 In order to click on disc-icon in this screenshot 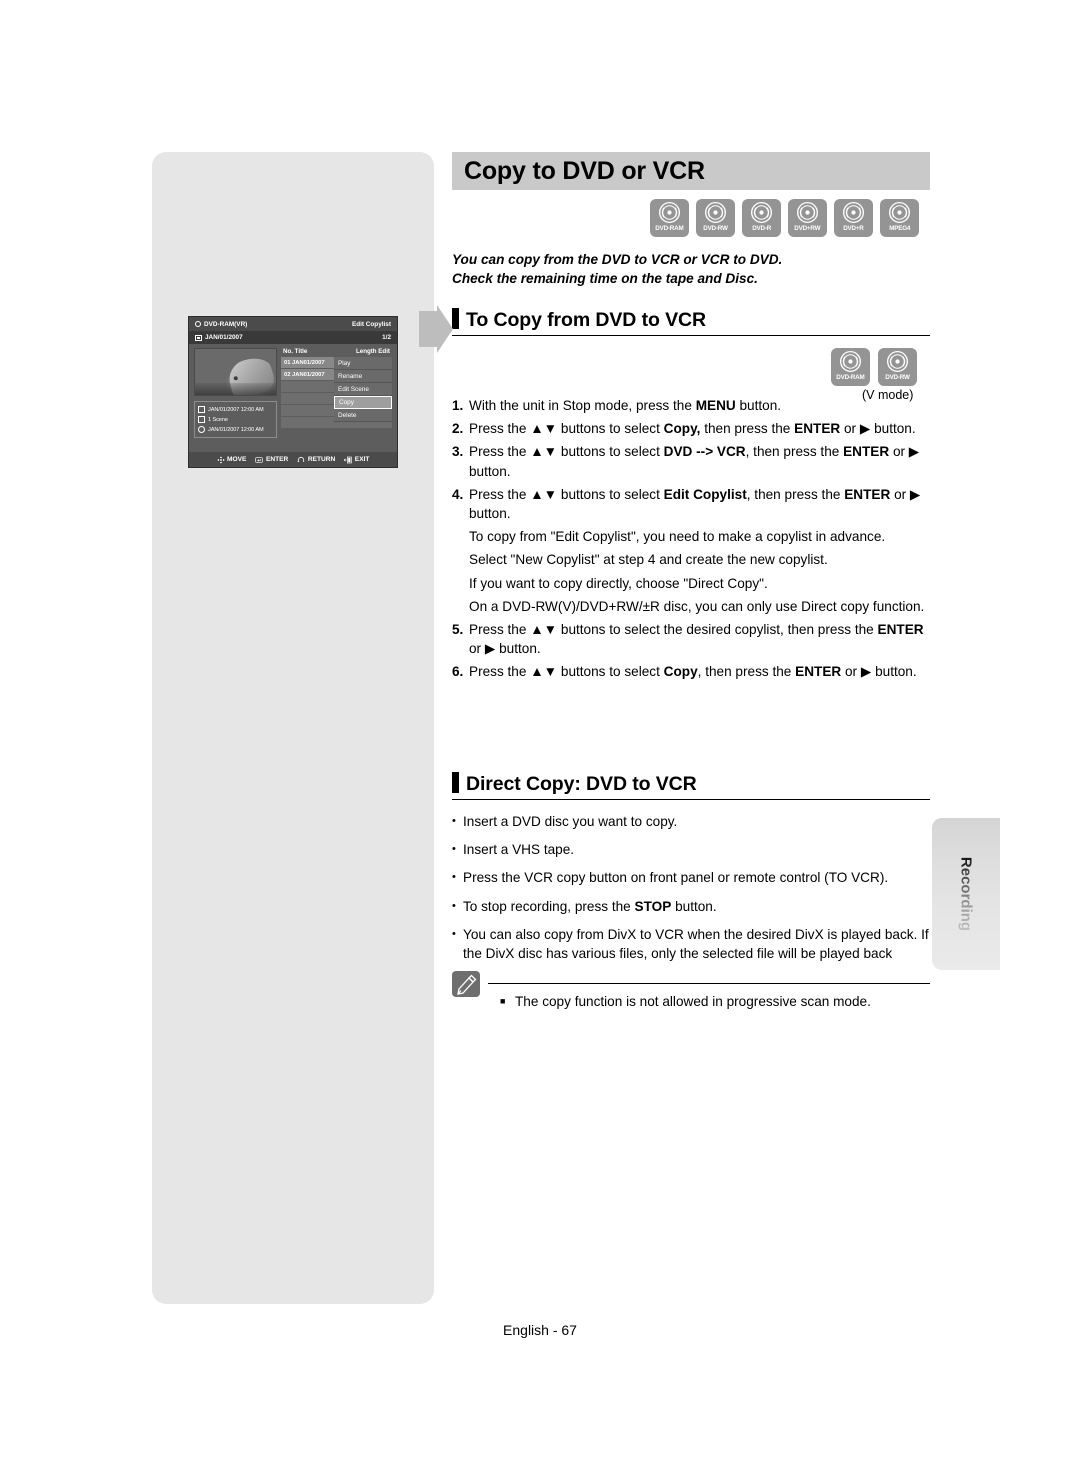, I will do `click(198, 324)`.